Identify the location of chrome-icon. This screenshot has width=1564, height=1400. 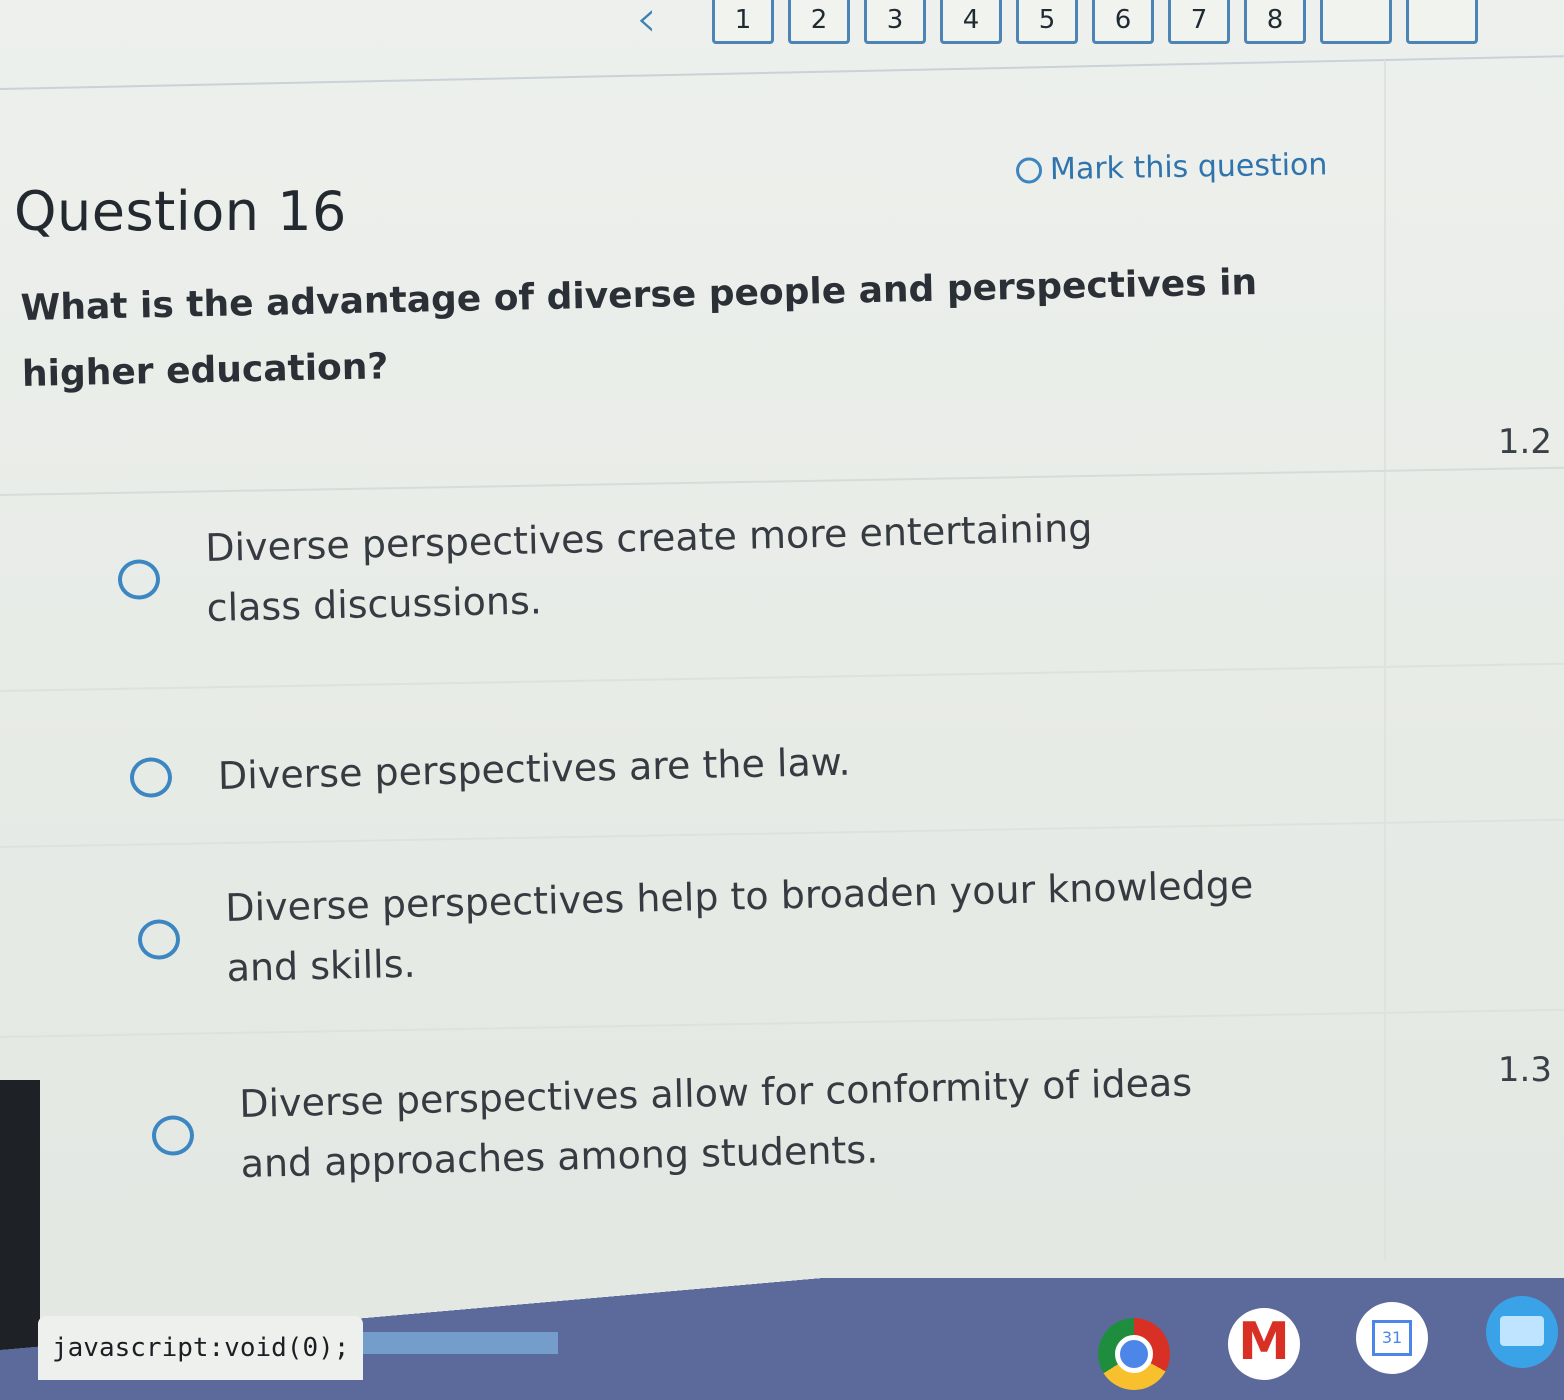
(1134, 1354).